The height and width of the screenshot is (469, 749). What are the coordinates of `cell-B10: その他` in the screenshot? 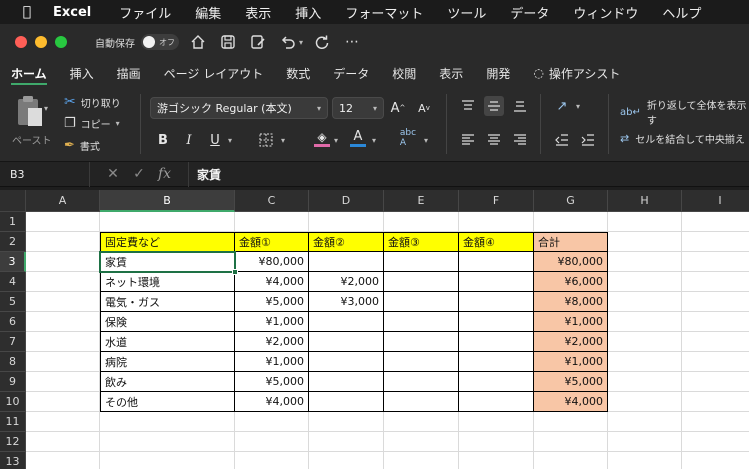 It's located at (167, 402).